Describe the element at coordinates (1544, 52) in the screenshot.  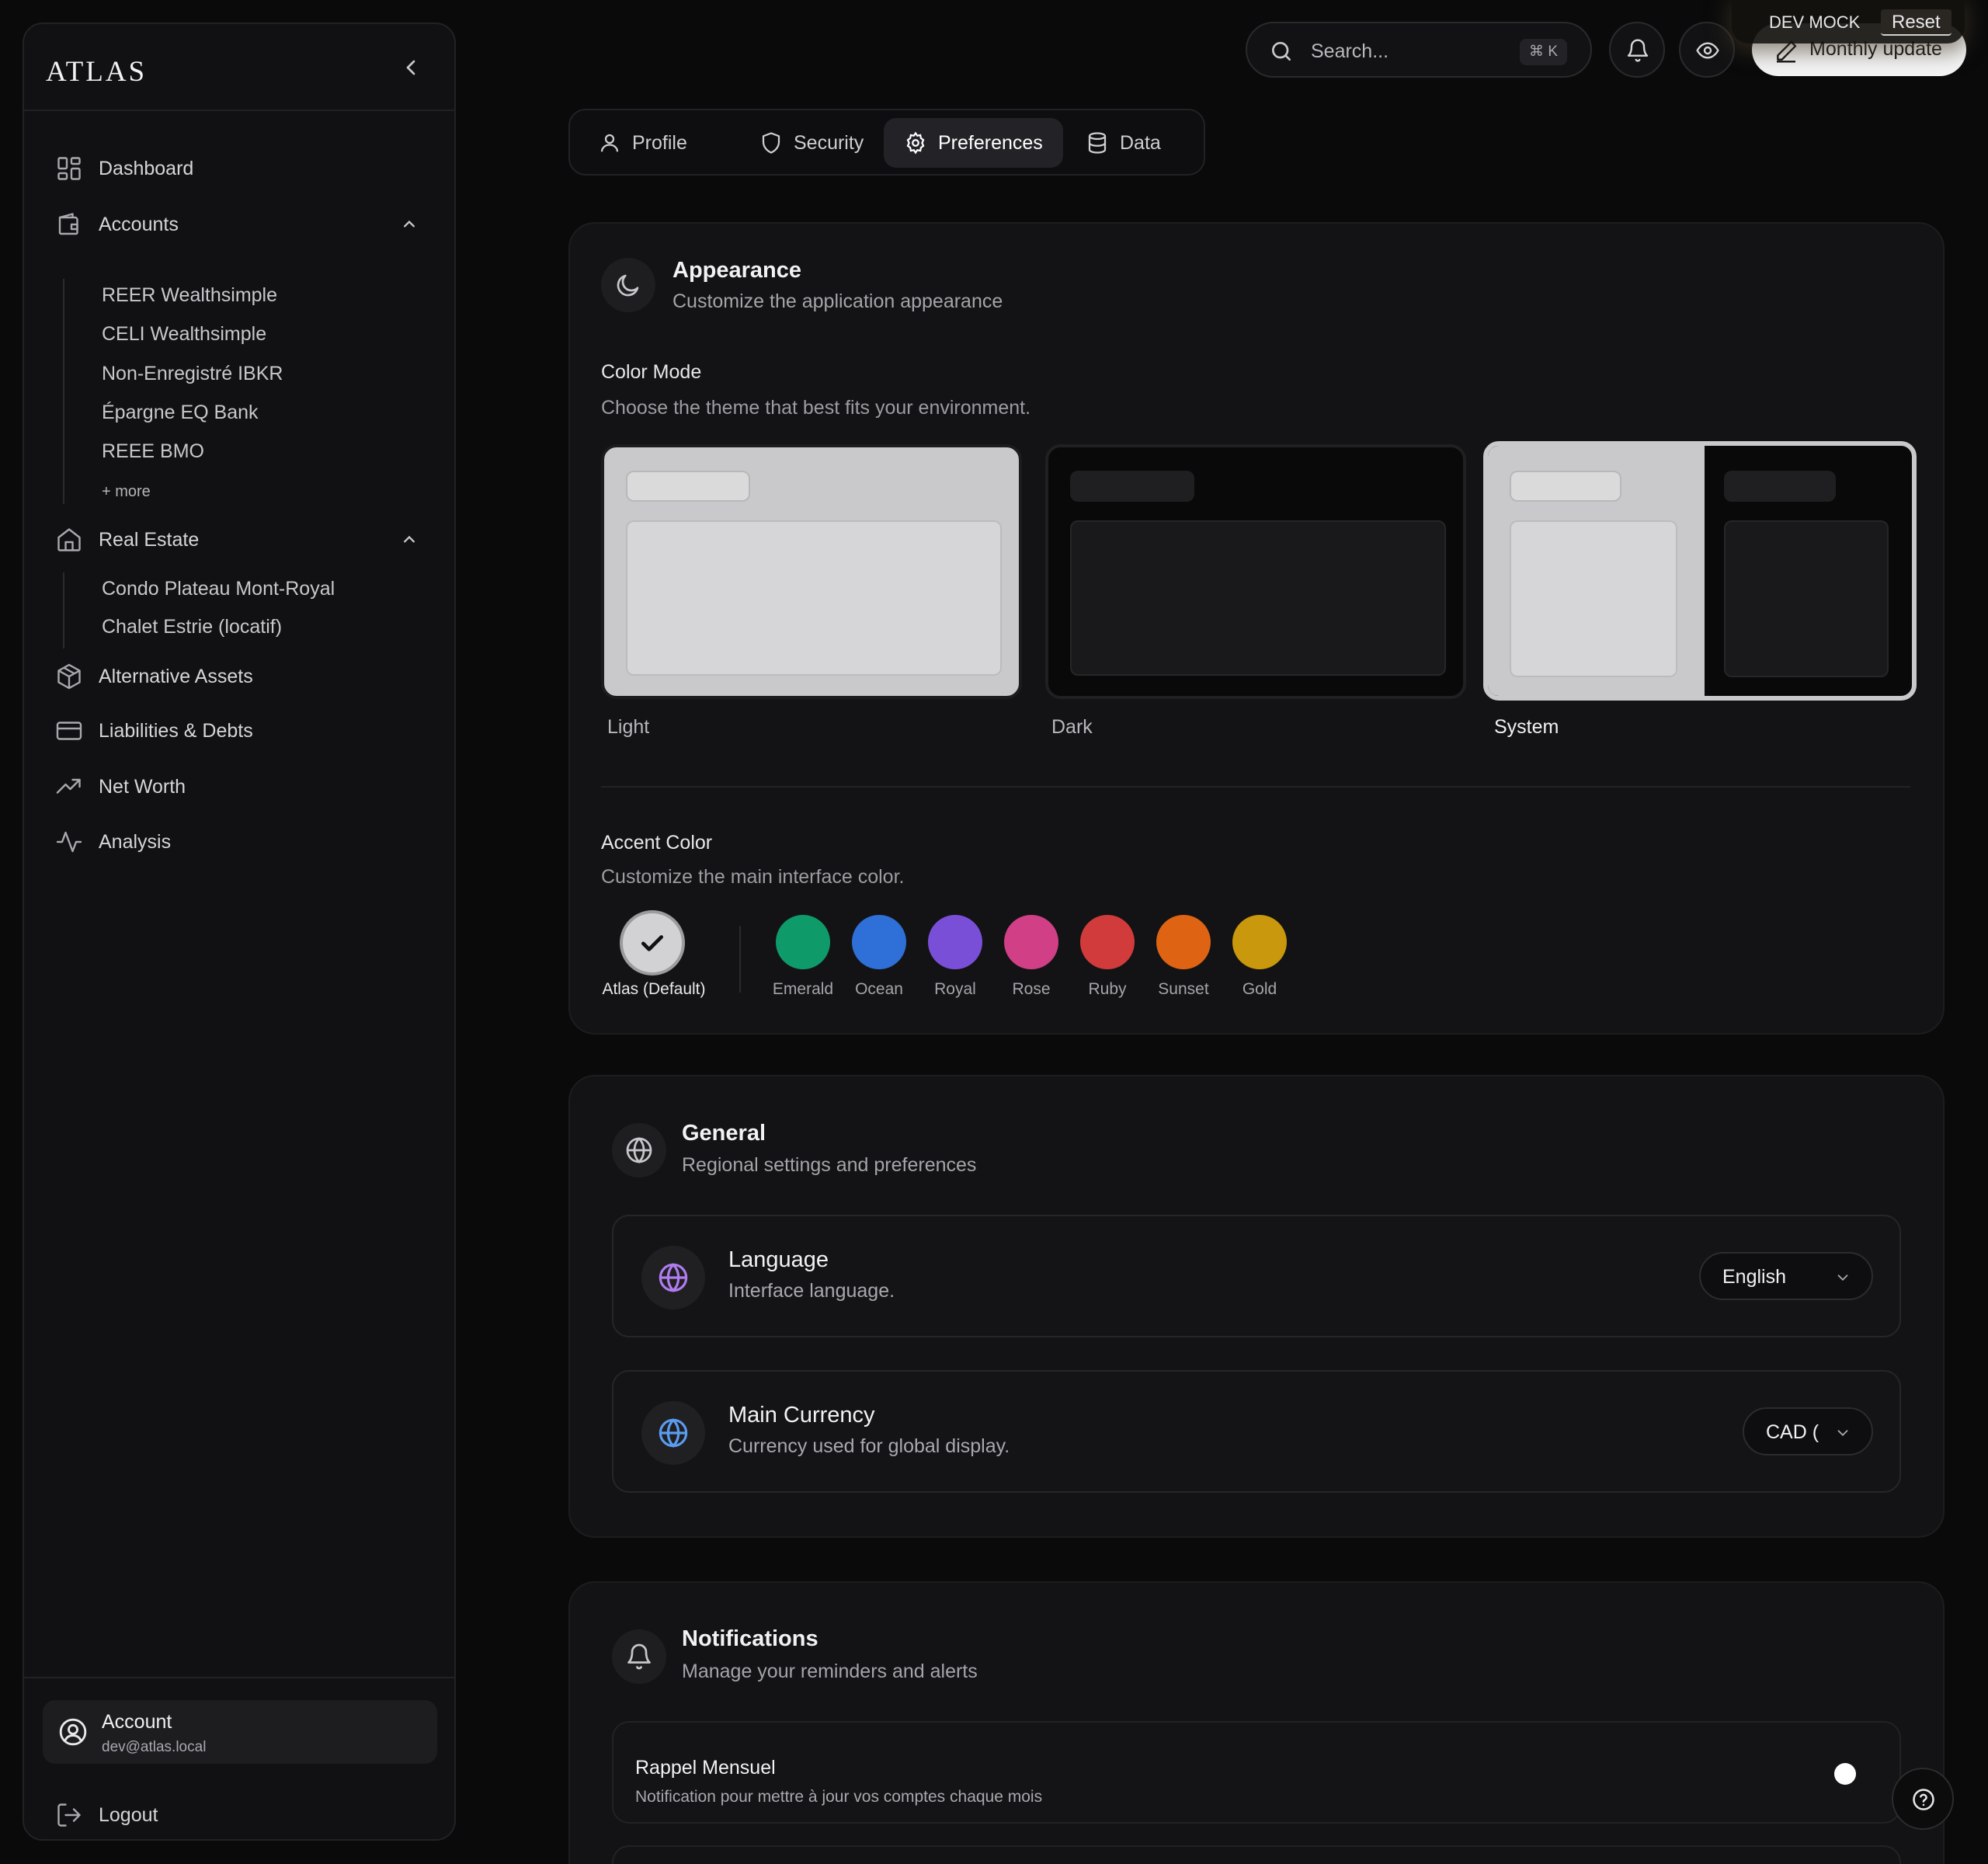
I see `search-shortcut-badge: ⌘ K` at that location.